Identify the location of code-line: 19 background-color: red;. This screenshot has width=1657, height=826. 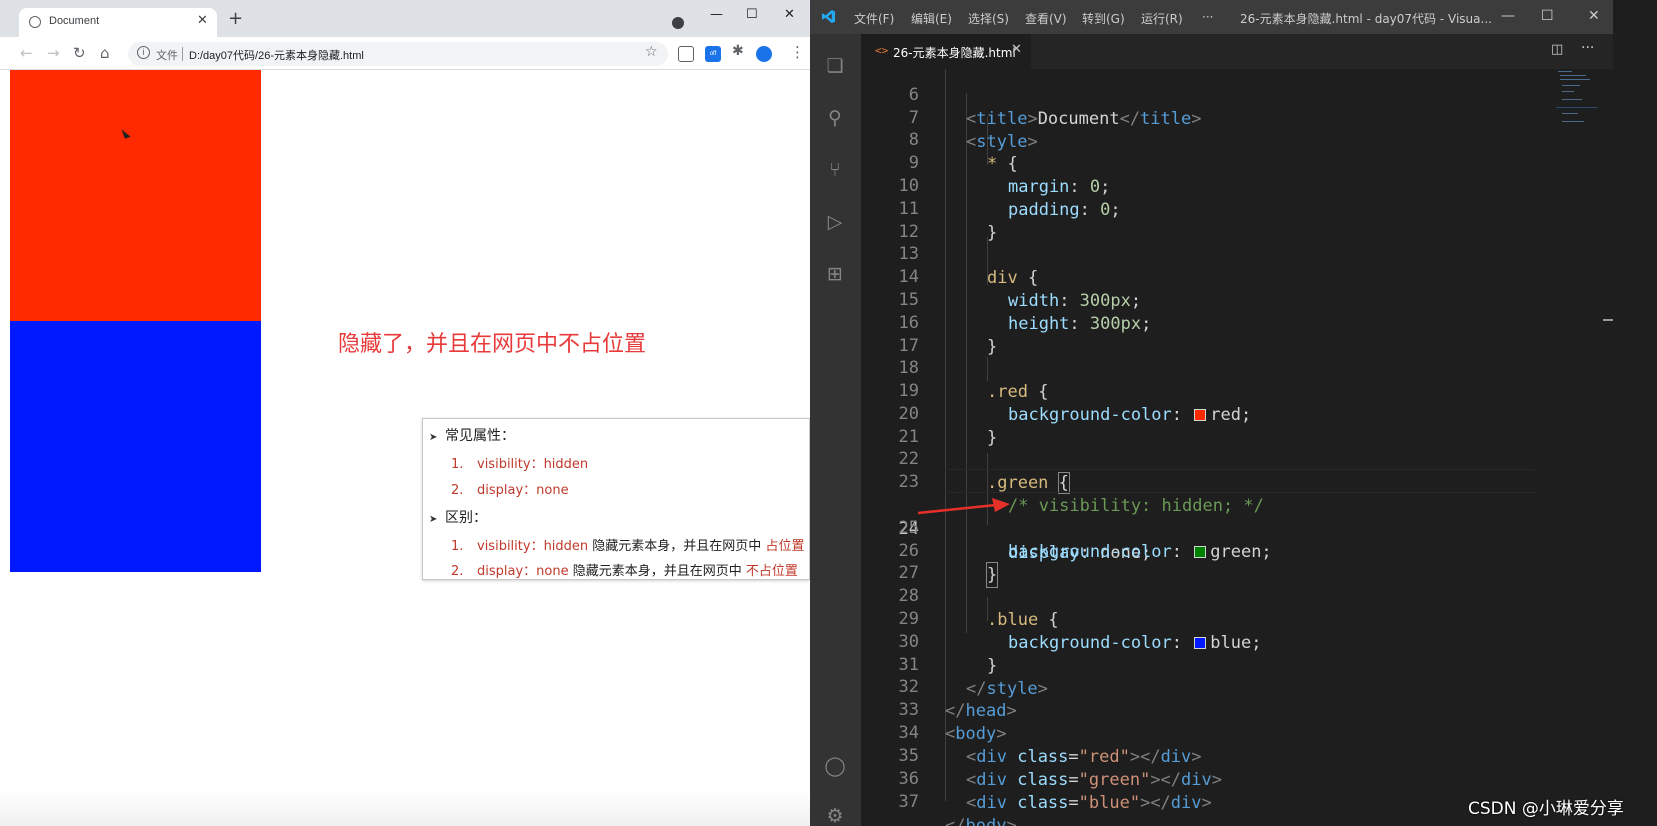
(1211, 390).